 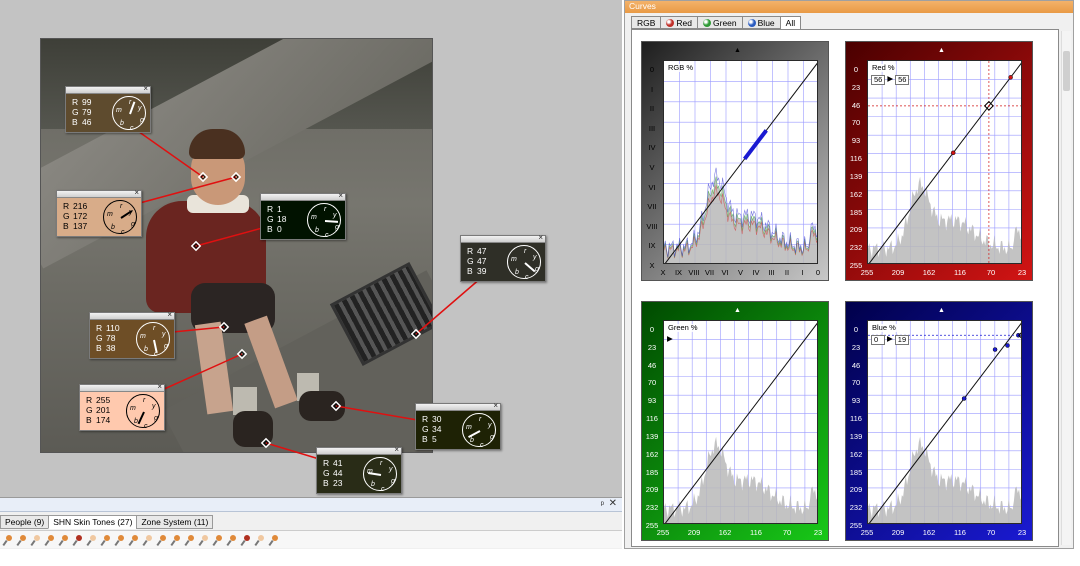 What do you see at coordinates (503, 262) in the screenshot?
I see `probe-body: R 47 G 47 B 39 r y g c b m` at bounding box center [503, 262].